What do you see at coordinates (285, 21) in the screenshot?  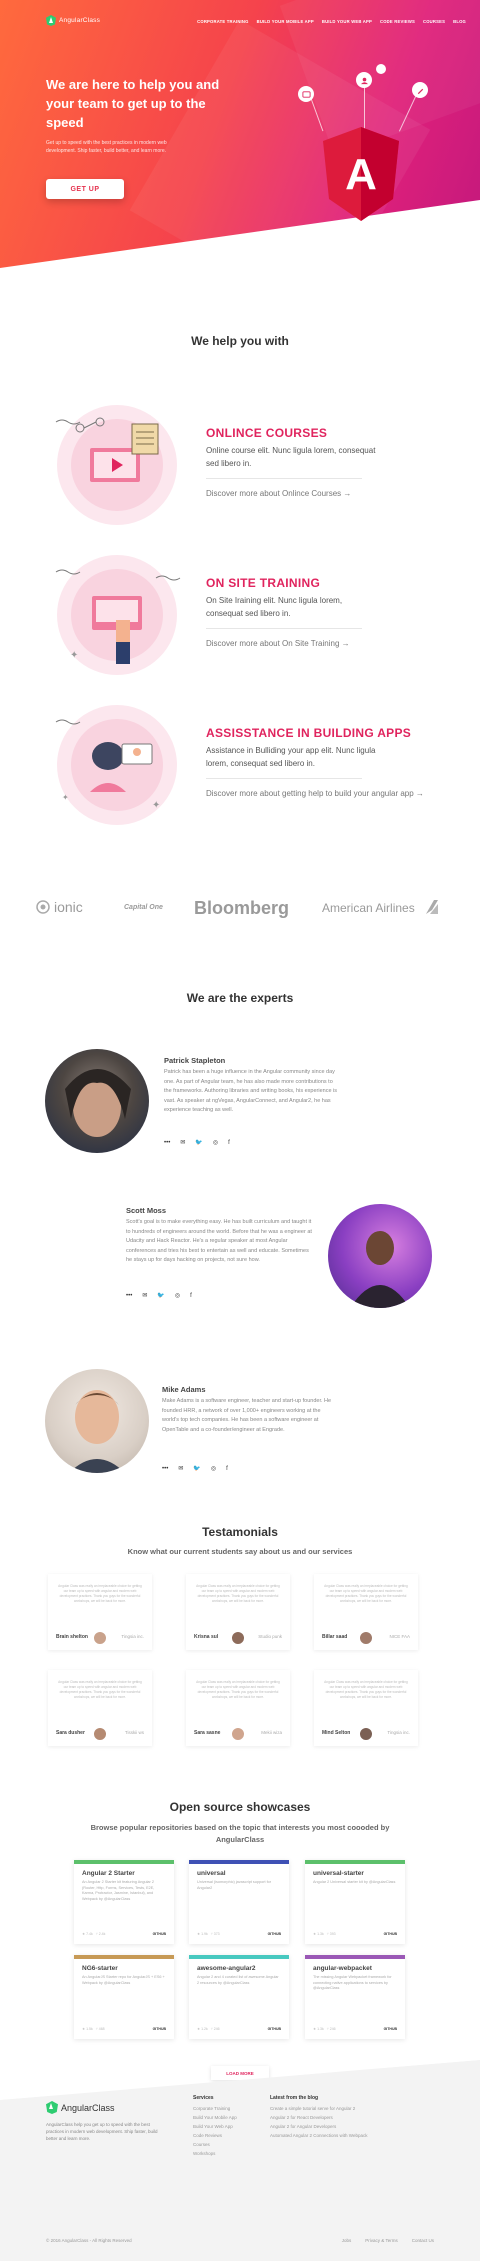 I see `nav-item-mobile-app: BUILD YOUR MOBILE APP` at bounding box center [285, 21].